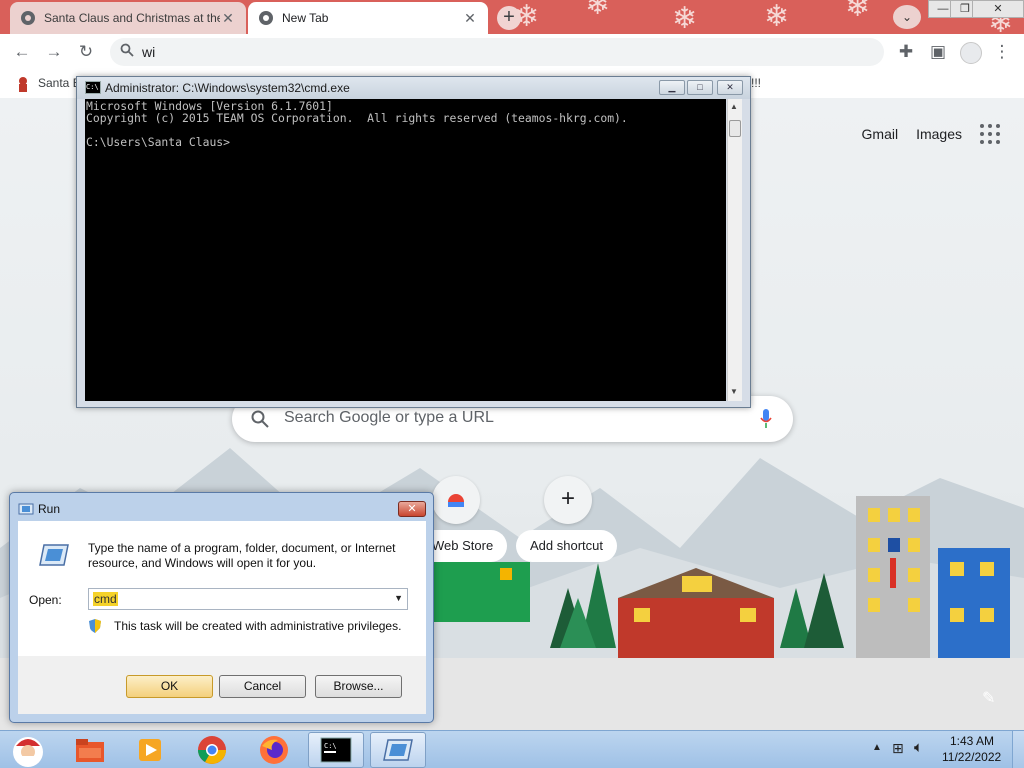  I want to click on taskbar-run, so click(398, 750).